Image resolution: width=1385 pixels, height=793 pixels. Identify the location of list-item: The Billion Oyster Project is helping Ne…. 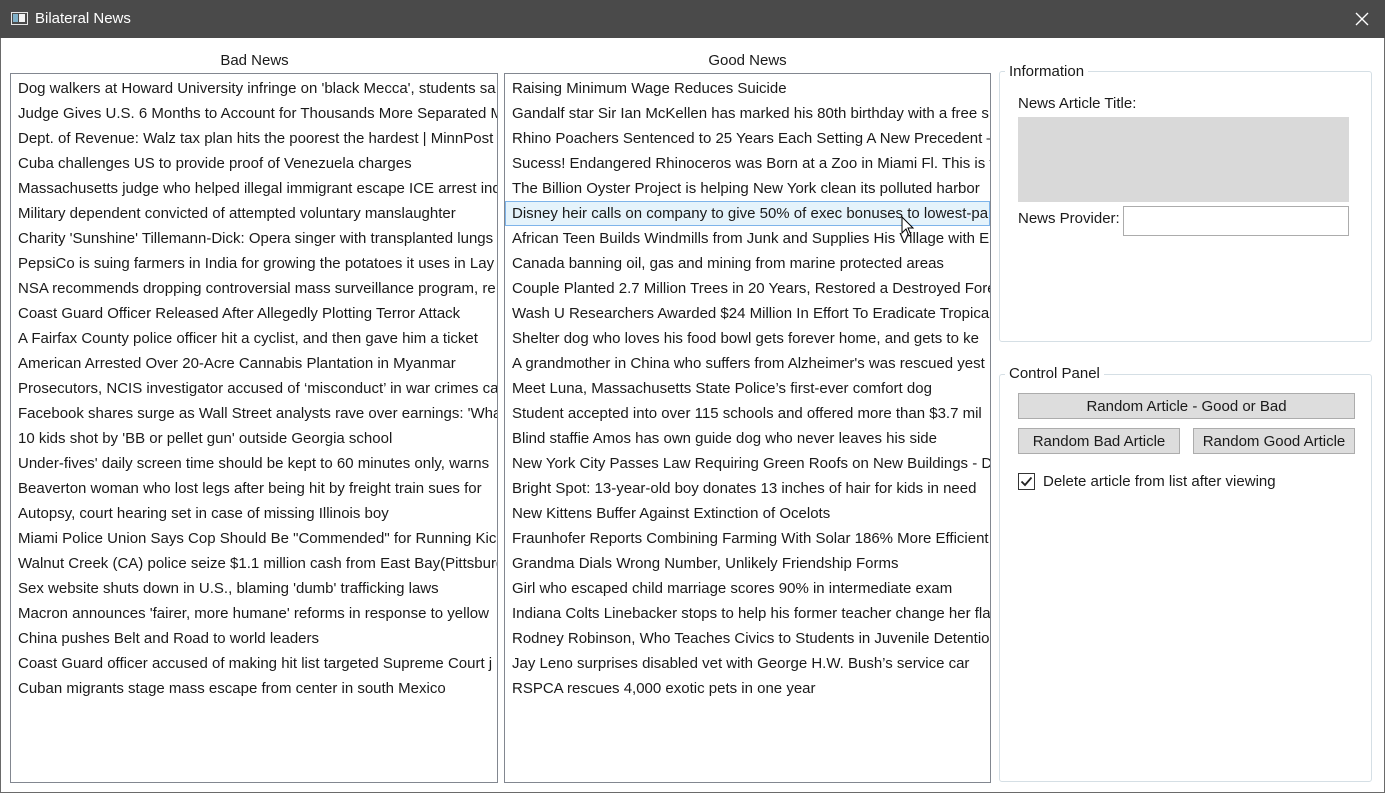
(747, 188).